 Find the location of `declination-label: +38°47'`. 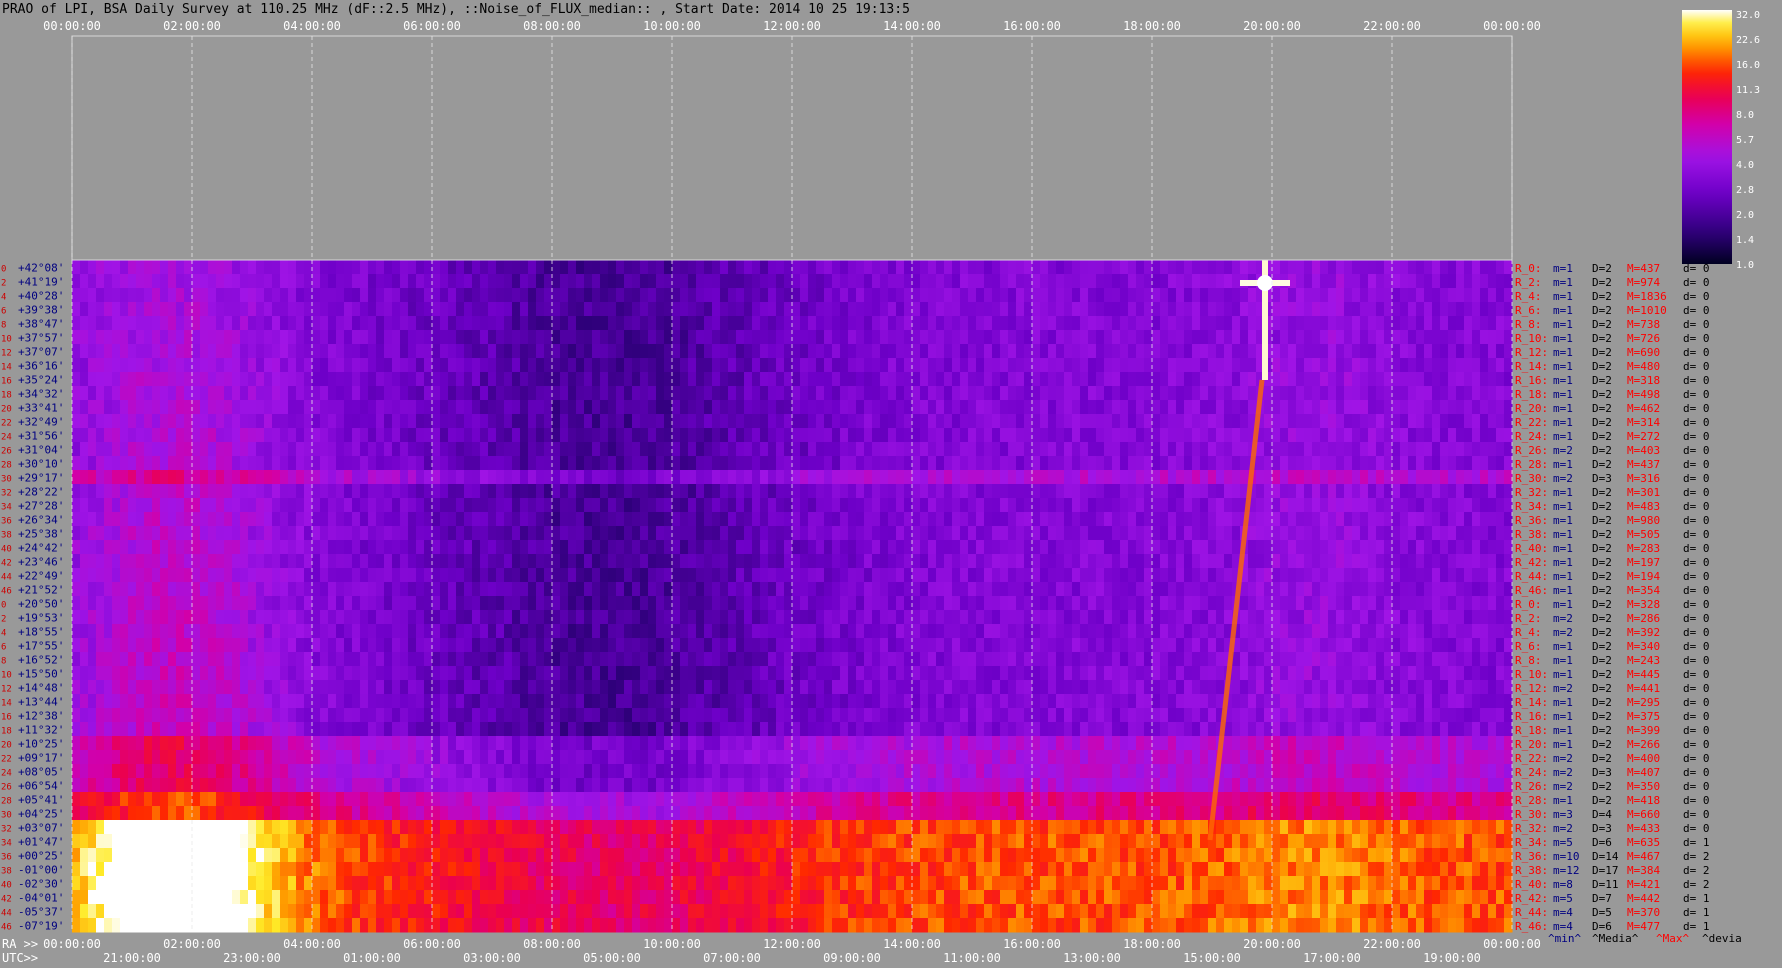

declination-label: +38°47' is located at coordinates (41, 323).